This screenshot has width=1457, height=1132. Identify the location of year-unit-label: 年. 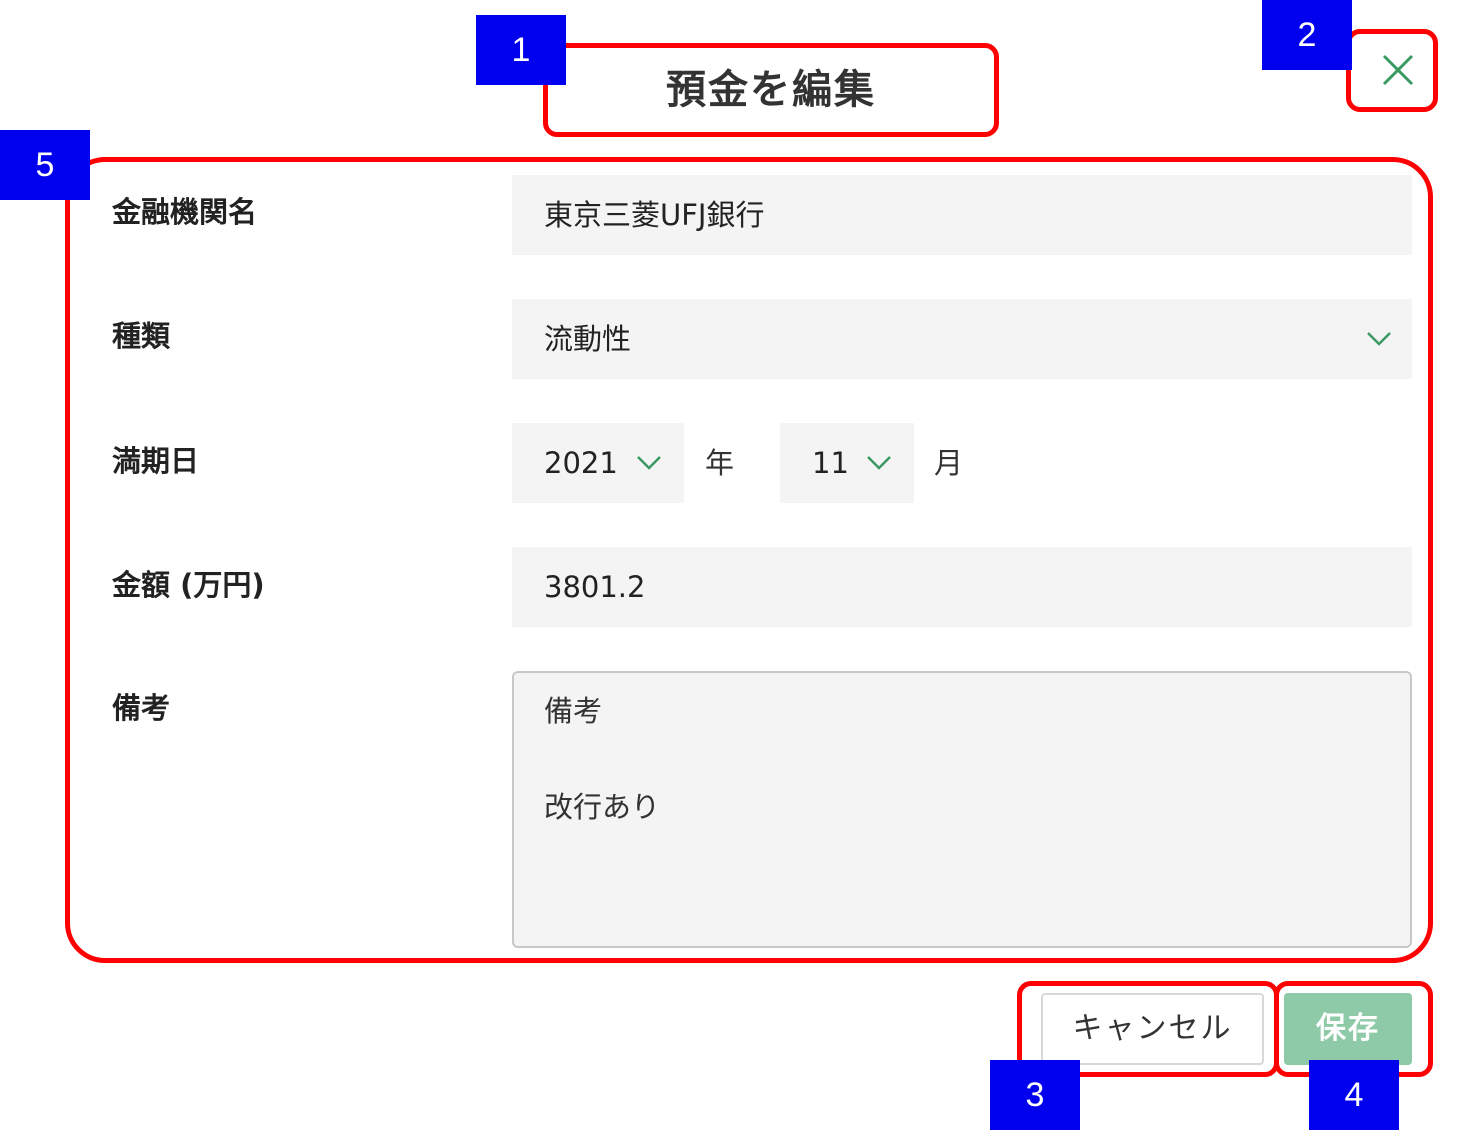
(720, 463).